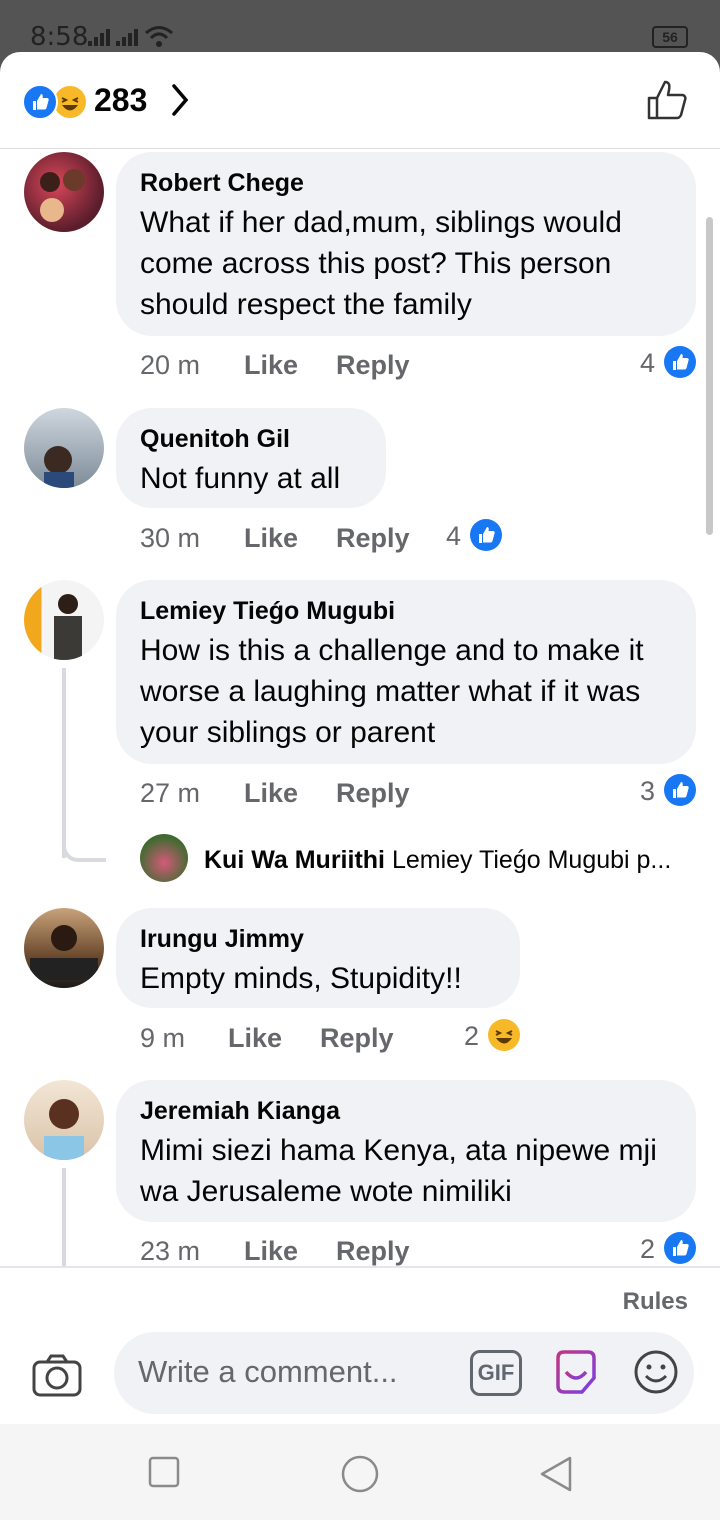  What do you see at coordinates (170, 793) in the screenshot?
I see `comment-time: 27 m` at bounding box center [170, 793].